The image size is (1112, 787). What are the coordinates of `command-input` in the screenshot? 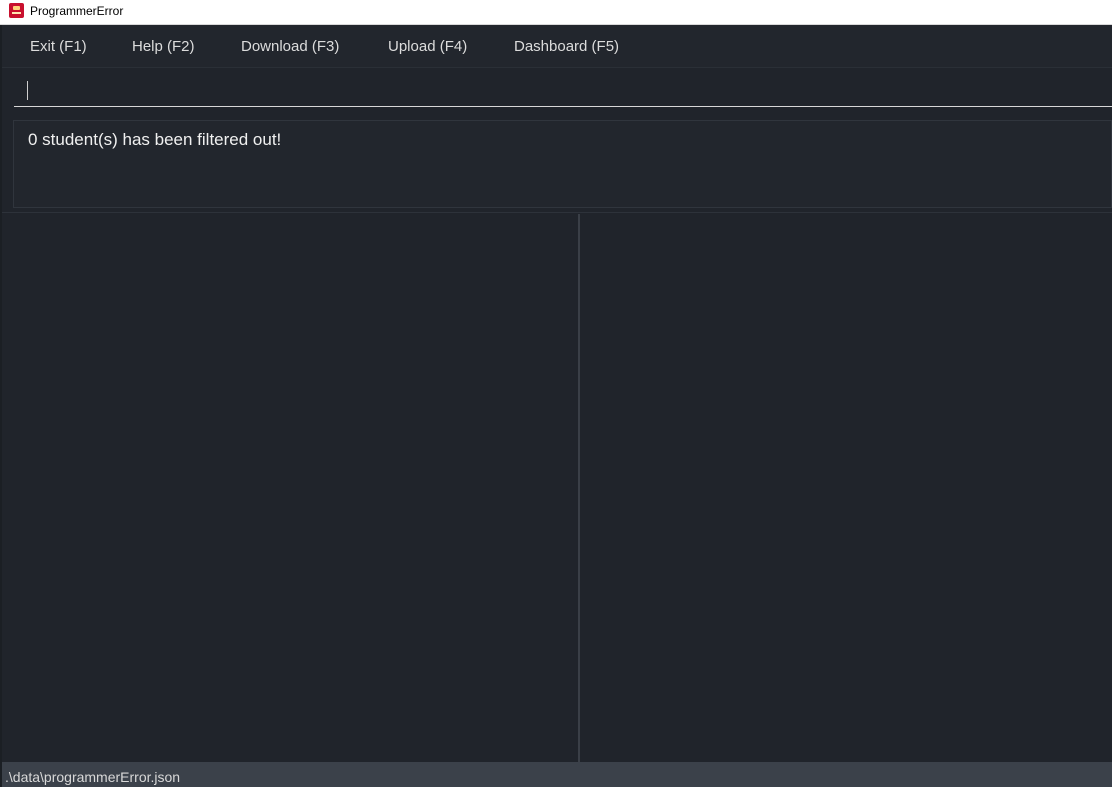 It's located at (563, 91).